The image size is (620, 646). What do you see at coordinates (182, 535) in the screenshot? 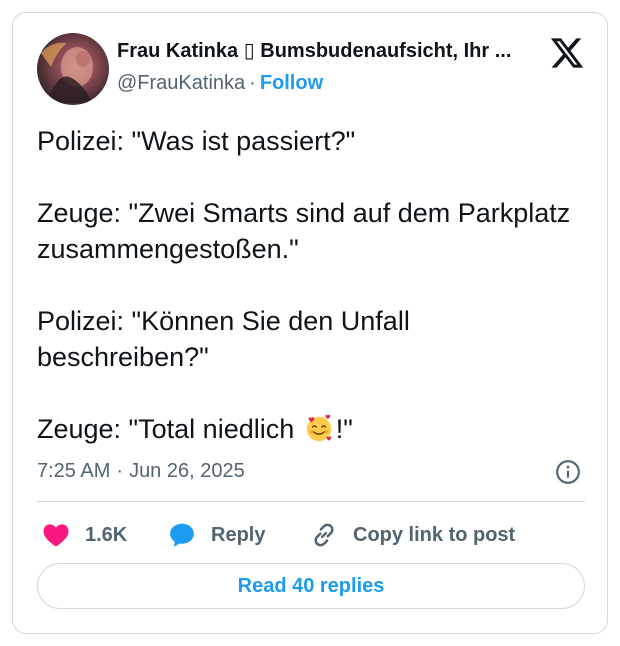
I see `reply-bubble-icon` at bounding box center [182, 535].